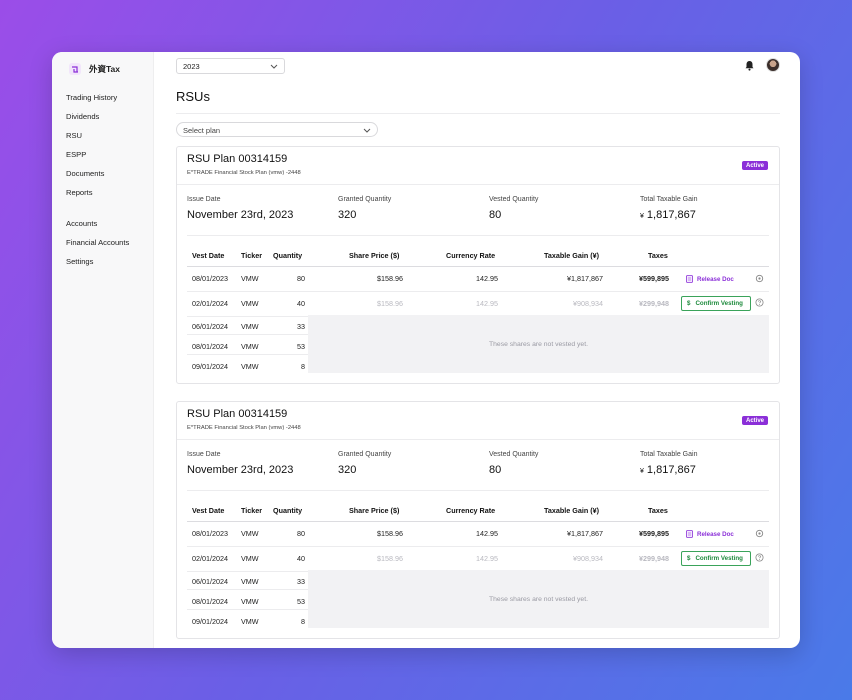 The height and width of the screenshot is (700, 852). I want to click on sidebar-item-espp: ESPP, so click(76, 154).